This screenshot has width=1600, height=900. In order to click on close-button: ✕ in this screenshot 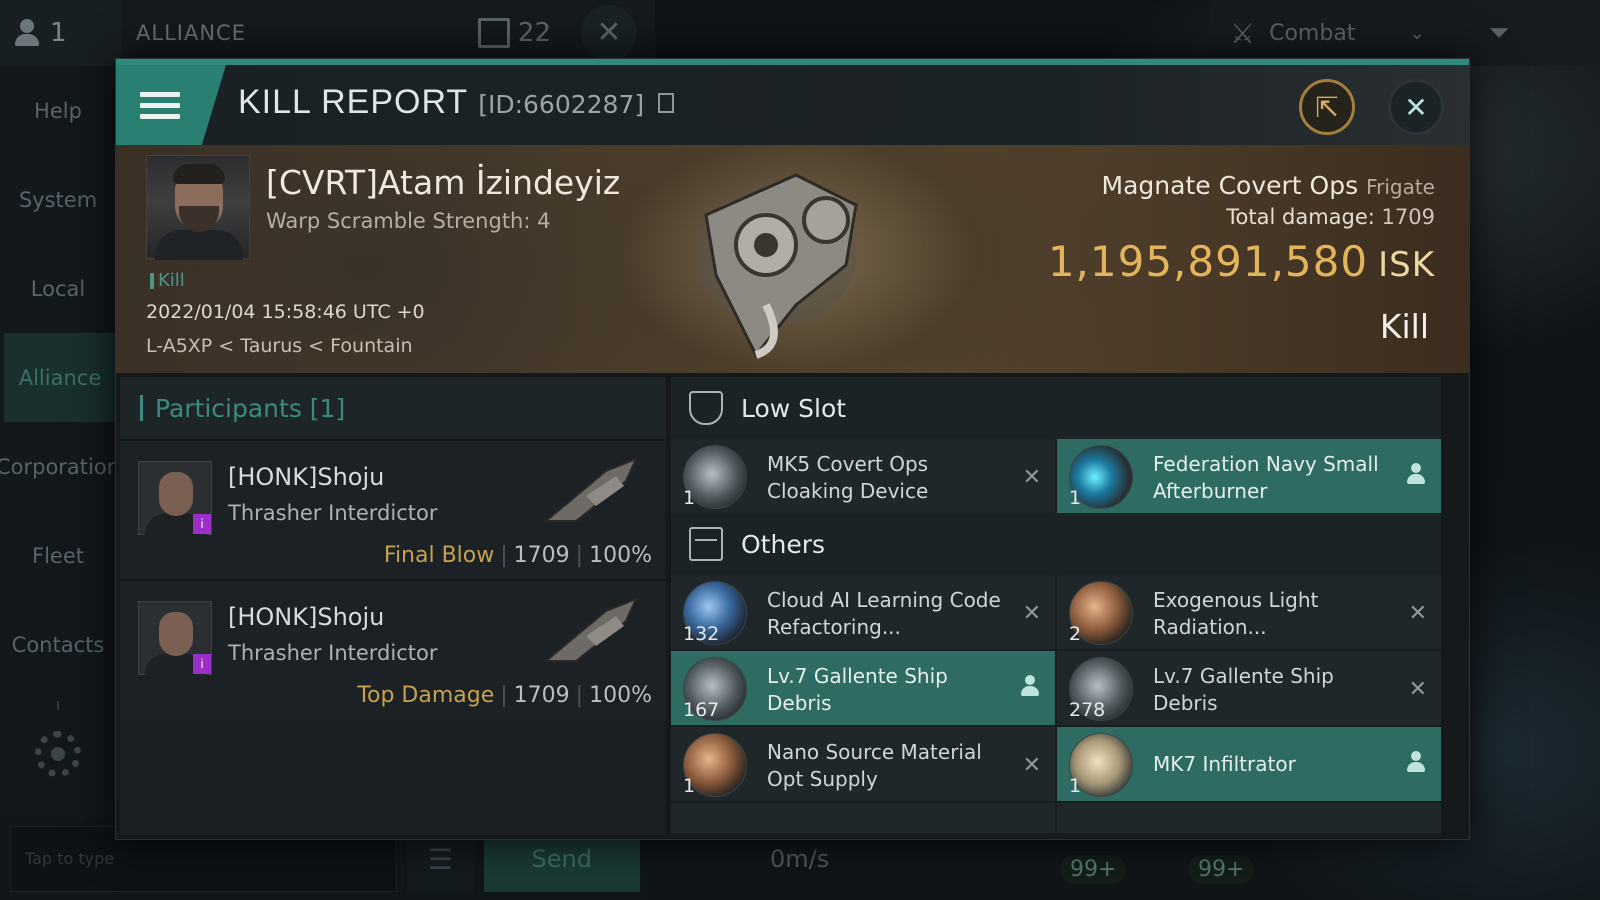, I will do `click(1416, 107)`.